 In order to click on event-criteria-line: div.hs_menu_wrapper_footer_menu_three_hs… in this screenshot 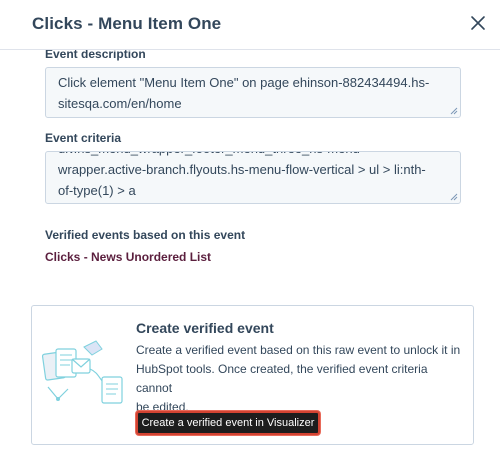, I will do `click(253, 155)`.